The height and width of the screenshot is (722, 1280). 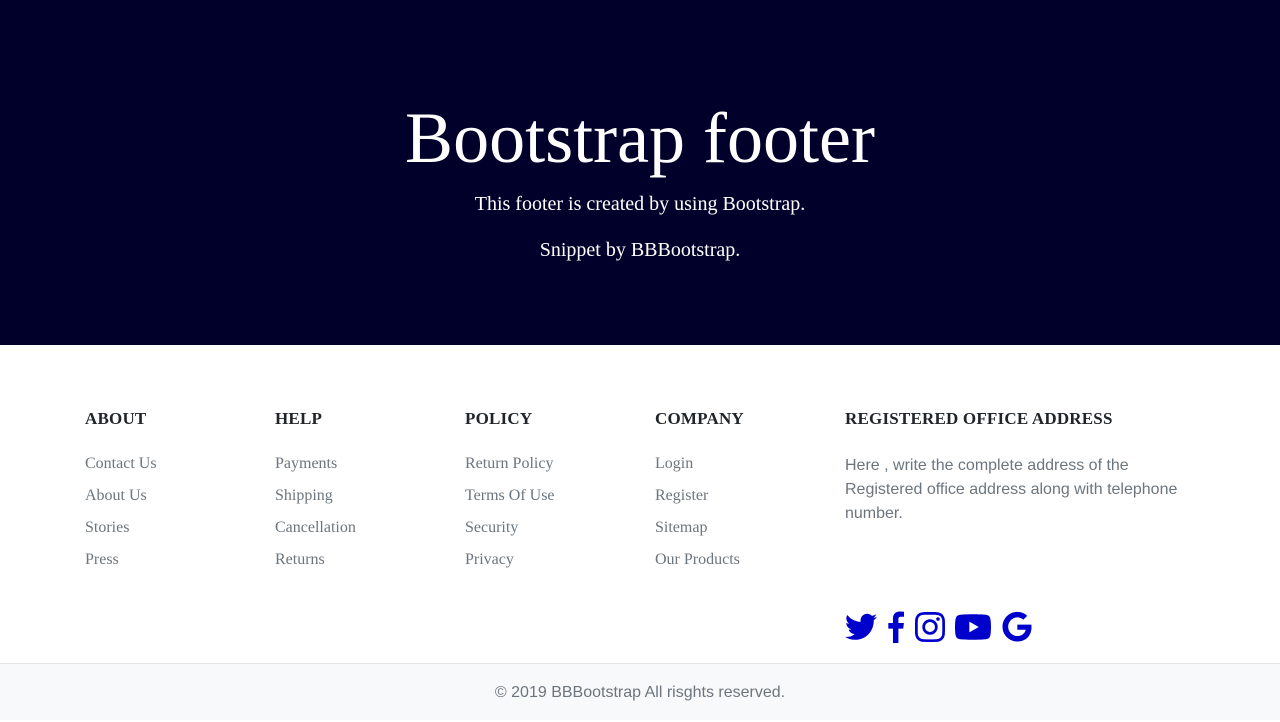 What do you see at coordinates (499, 418) in the screenshot?
I see `column-heading: POLICY` at bounding box center [499, 418].